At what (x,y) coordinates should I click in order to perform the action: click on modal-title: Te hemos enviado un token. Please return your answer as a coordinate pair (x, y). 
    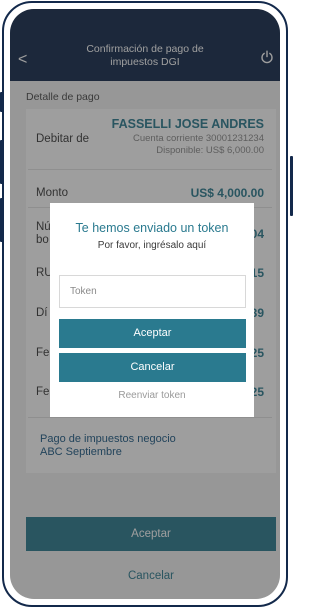
    Looking at the image, I should click on (152, 228).